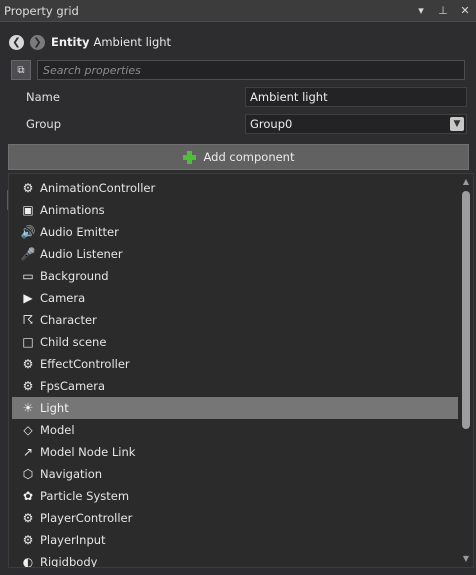 This screenshot has width=476, height=575. What do you see at coordinates (421, 10) in the screenshot?
I see `dropdown-menu-icon: ▾` at bounding box center [421, 10].